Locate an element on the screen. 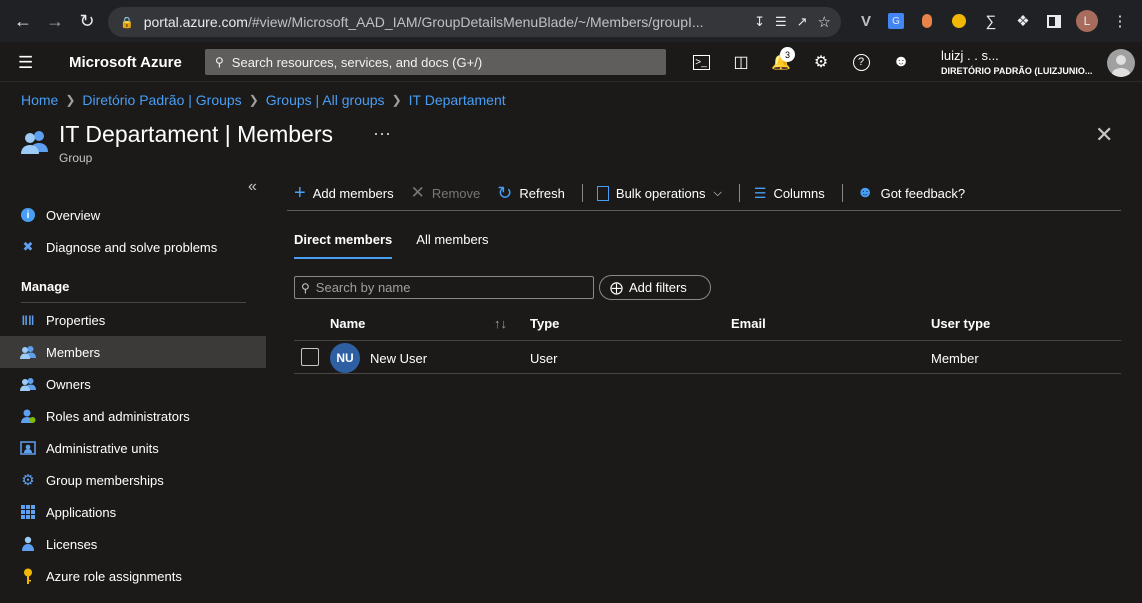 The image size is (1142, 603). sidebar-item-licenses: Licenses is located at coordinates (133, 544).